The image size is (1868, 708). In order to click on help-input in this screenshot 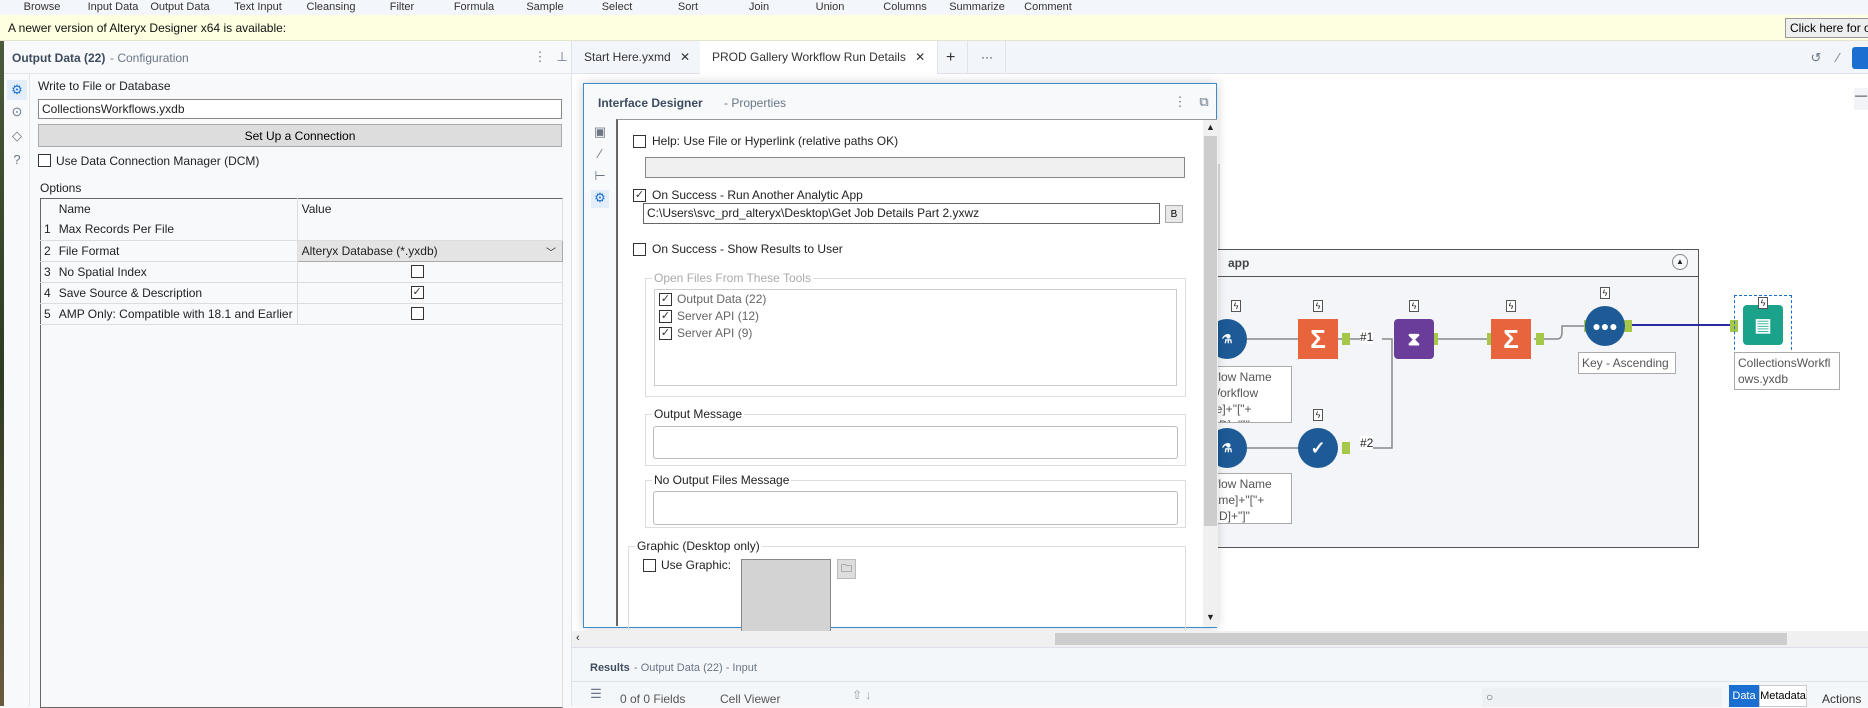, I will do `click(915, 167)`.